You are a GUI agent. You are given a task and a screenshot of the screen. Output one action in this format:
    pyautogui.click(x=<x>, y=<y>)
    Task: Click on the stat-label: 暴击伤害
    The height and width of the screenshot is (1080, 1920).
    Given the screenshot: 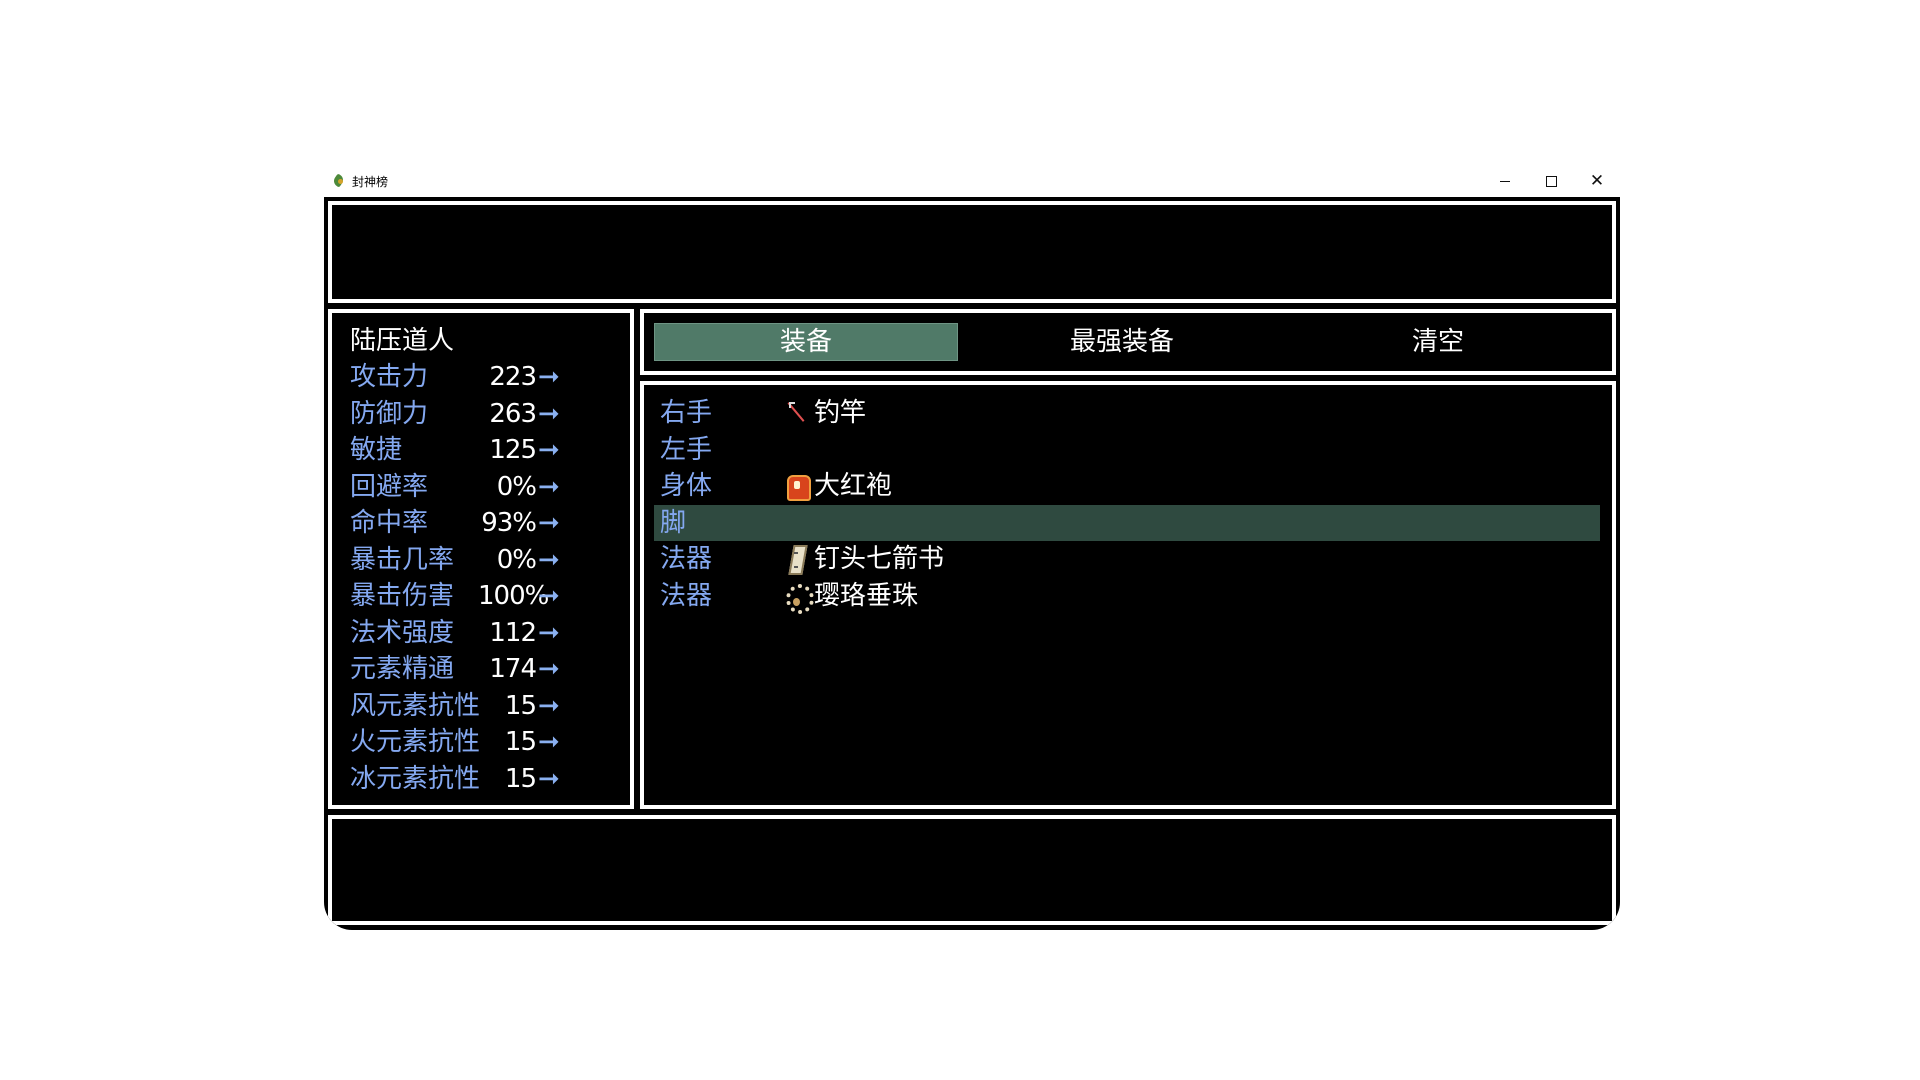 What is the action you would take?
    pyautogui.click(x=402, y=596)
    